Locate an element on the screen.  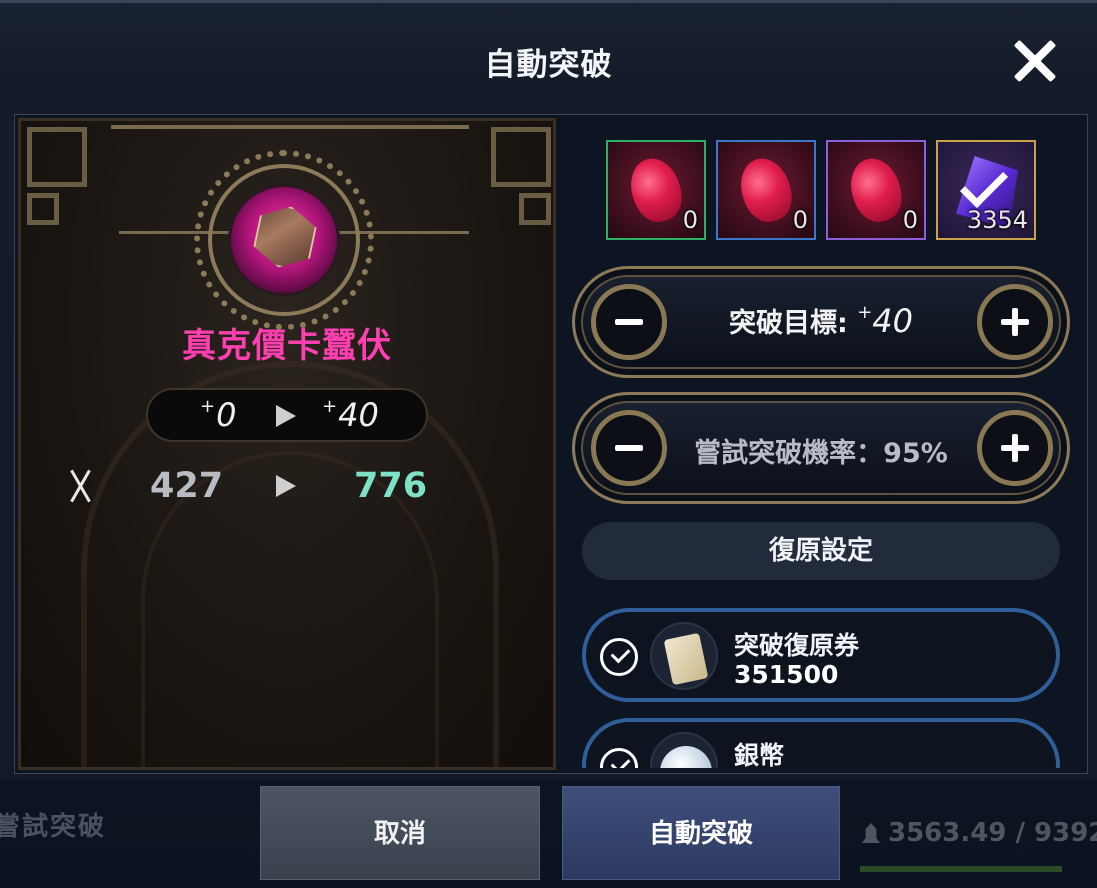
crossed-swords-icon is located at coordinates (81, 485).